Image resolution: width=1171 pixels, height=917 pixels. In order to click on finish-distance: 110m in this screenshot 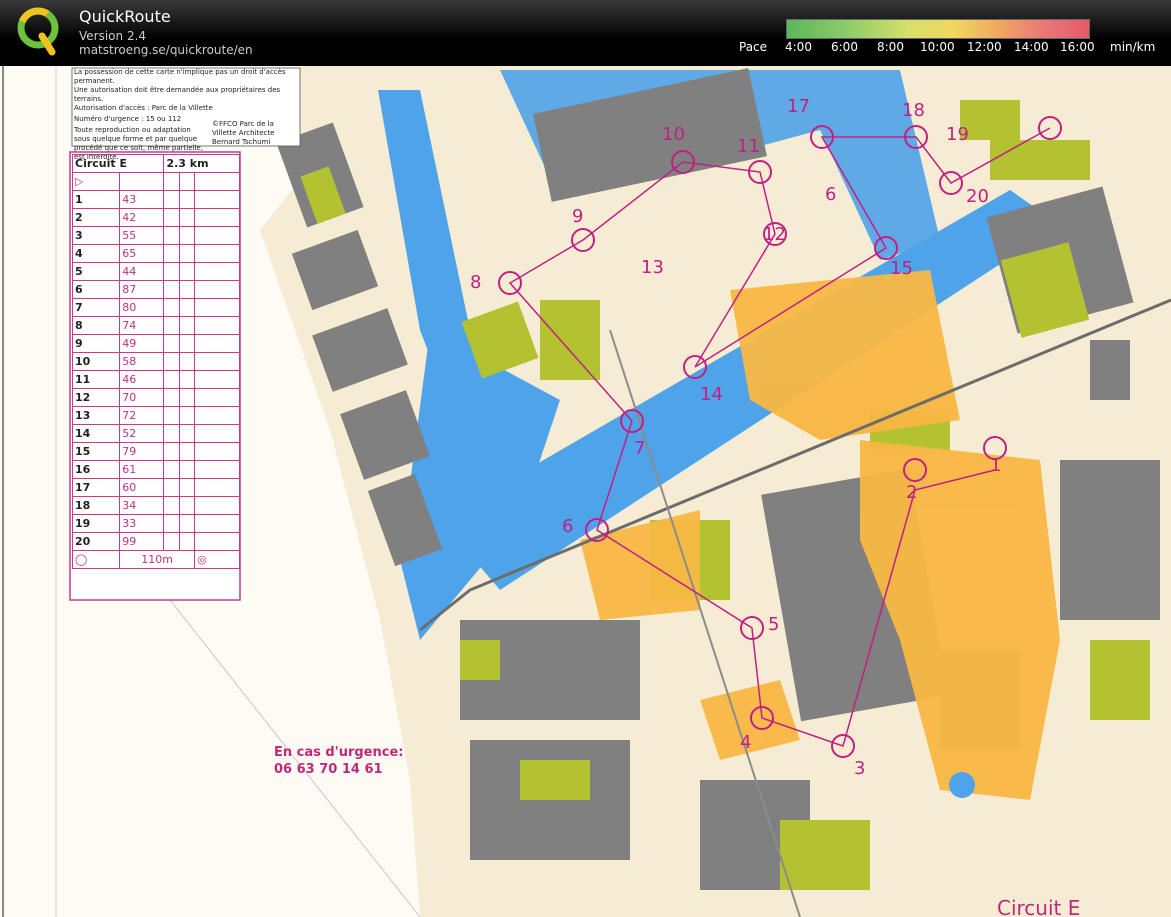, I will do `click(157, 559)`.